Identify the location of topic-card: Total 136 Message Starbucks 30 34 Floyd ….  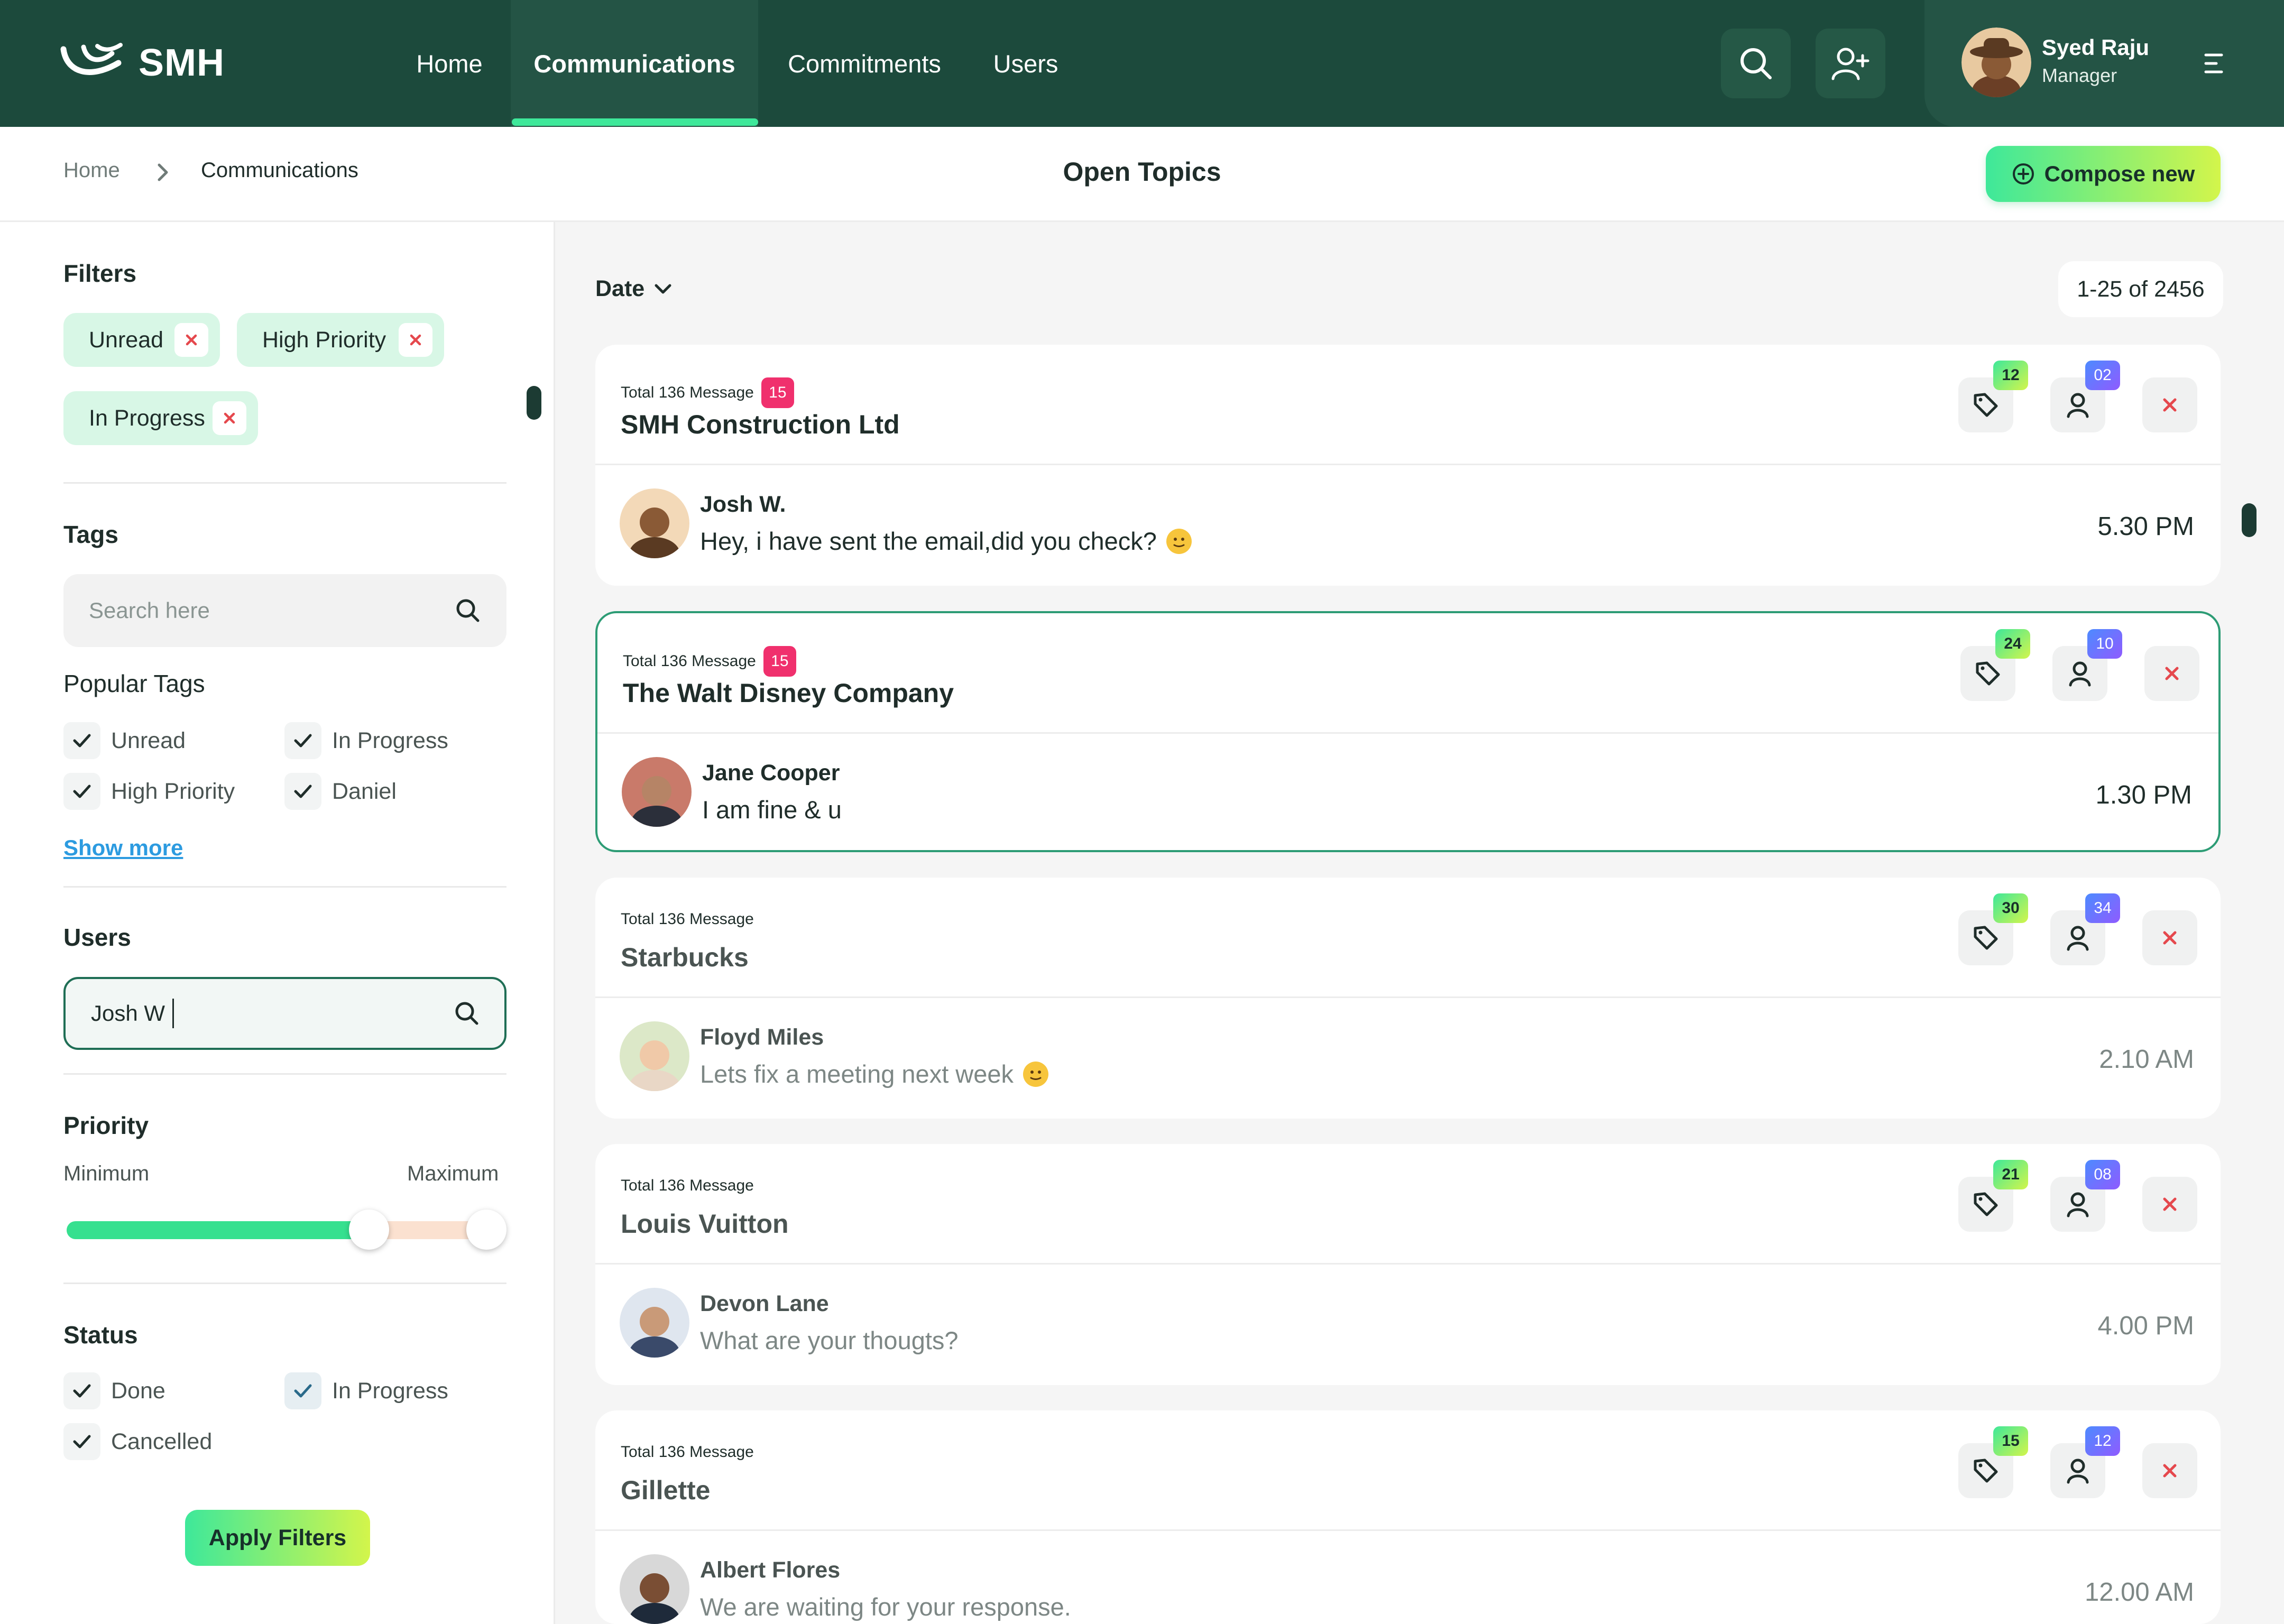
(1408, 999).